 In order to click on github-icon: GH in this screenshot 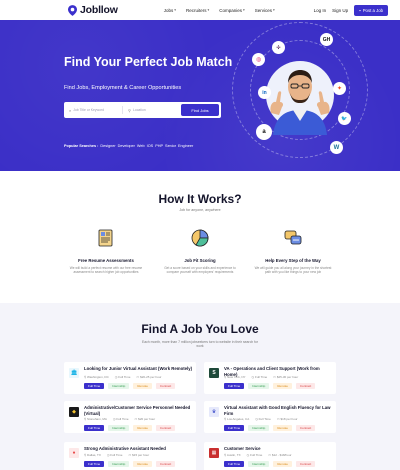, I will do `click(326, 39)`.